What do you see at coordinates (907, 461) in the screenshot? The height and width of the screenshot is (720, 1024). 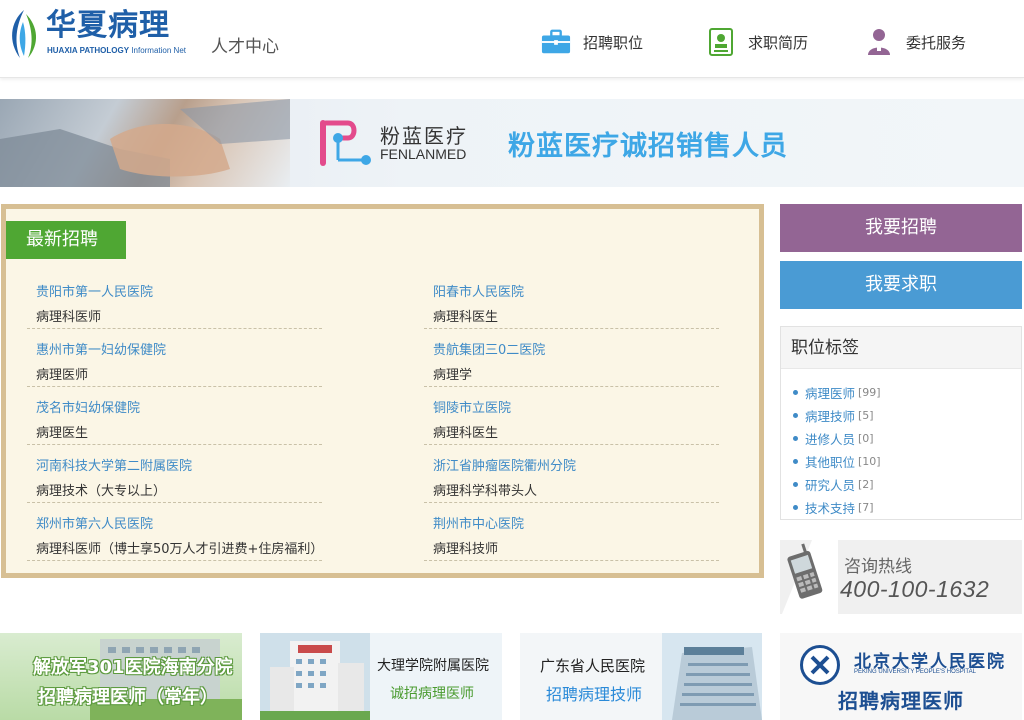 I see `position-tag-item: 其他职位 [10]` at bounding box center [907, 461].